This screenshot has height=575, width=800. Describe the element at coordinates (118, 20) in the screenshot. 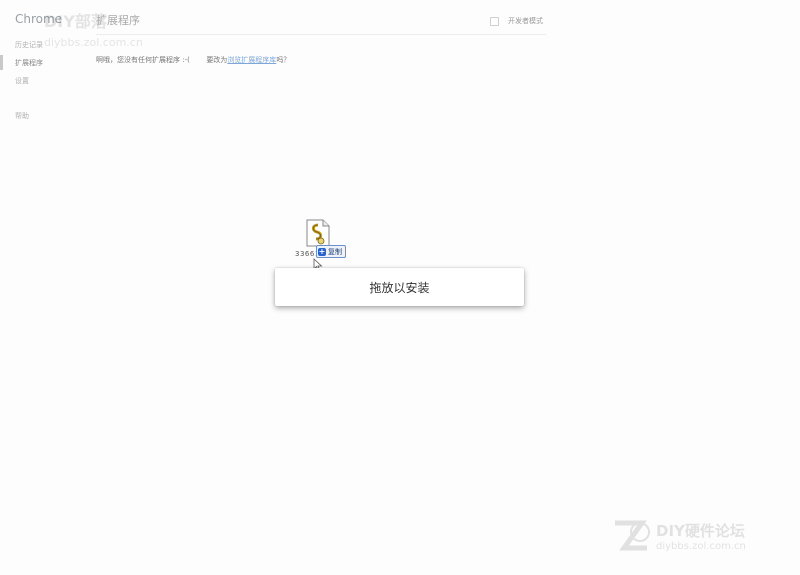

I see `header-title: 扩展程序` at that location.